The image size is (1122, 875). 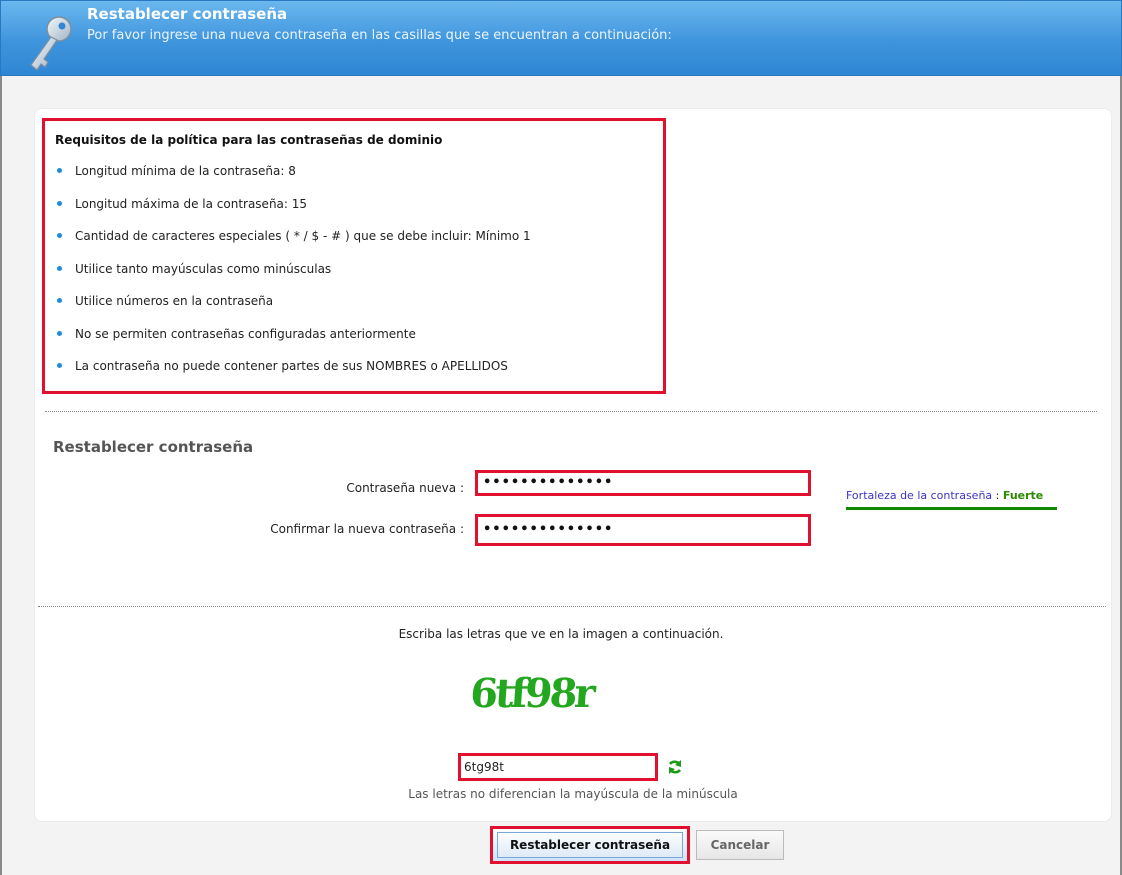 What do you see at coordinates (187, 14) in the screenshot?
I see `page-title: Restablecer contraseña` at bounding box center [187, 14].